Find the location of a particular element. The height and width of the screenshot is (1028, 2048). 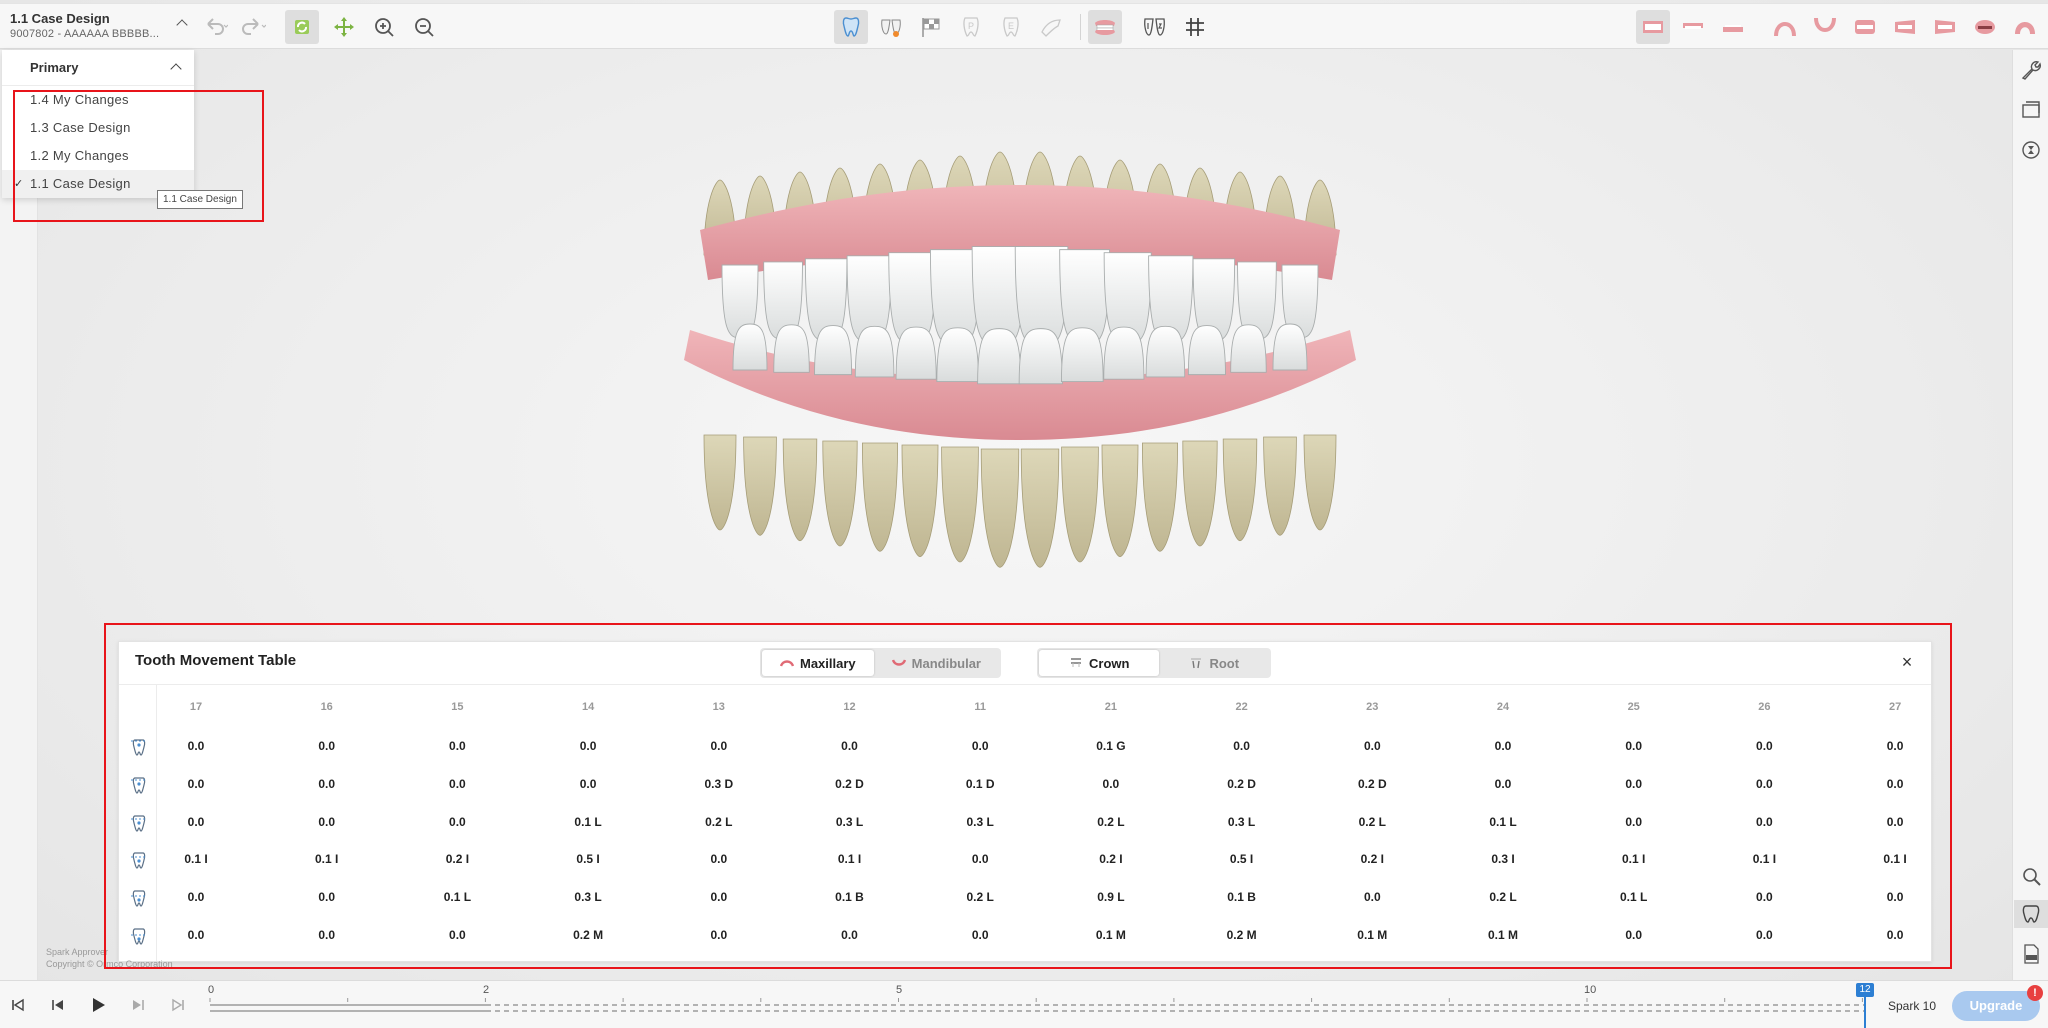

next-stage-button is located at coordinates (138, 1005).